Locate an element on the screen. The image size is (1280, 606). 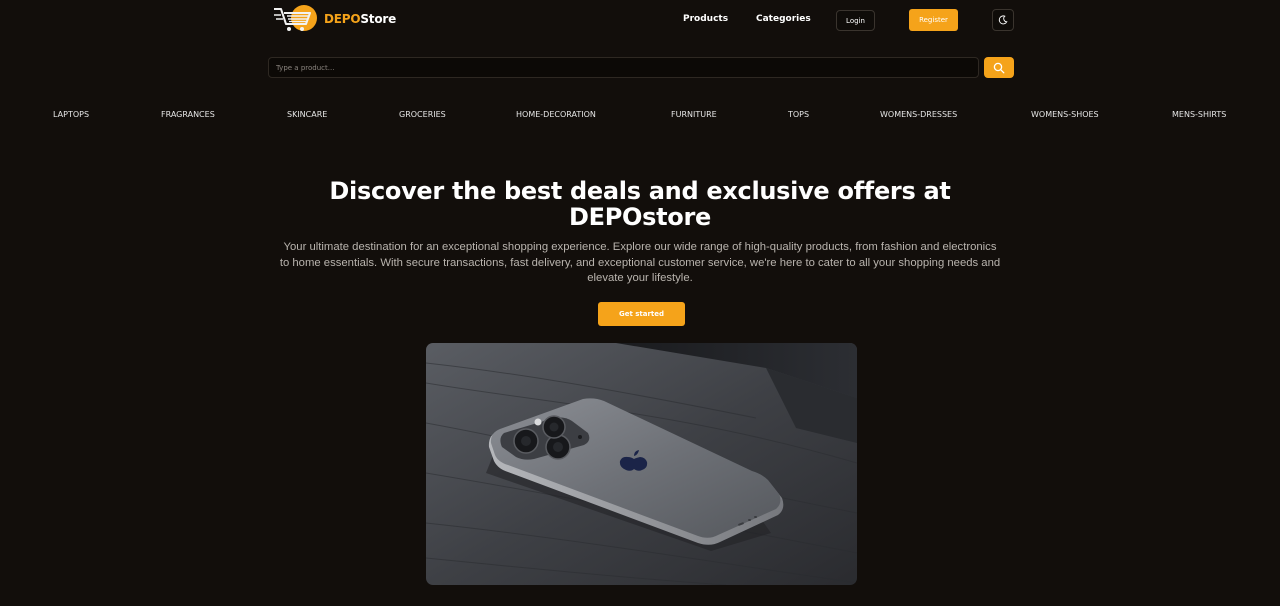
moon-icon is located at coordinates (1003, 20).